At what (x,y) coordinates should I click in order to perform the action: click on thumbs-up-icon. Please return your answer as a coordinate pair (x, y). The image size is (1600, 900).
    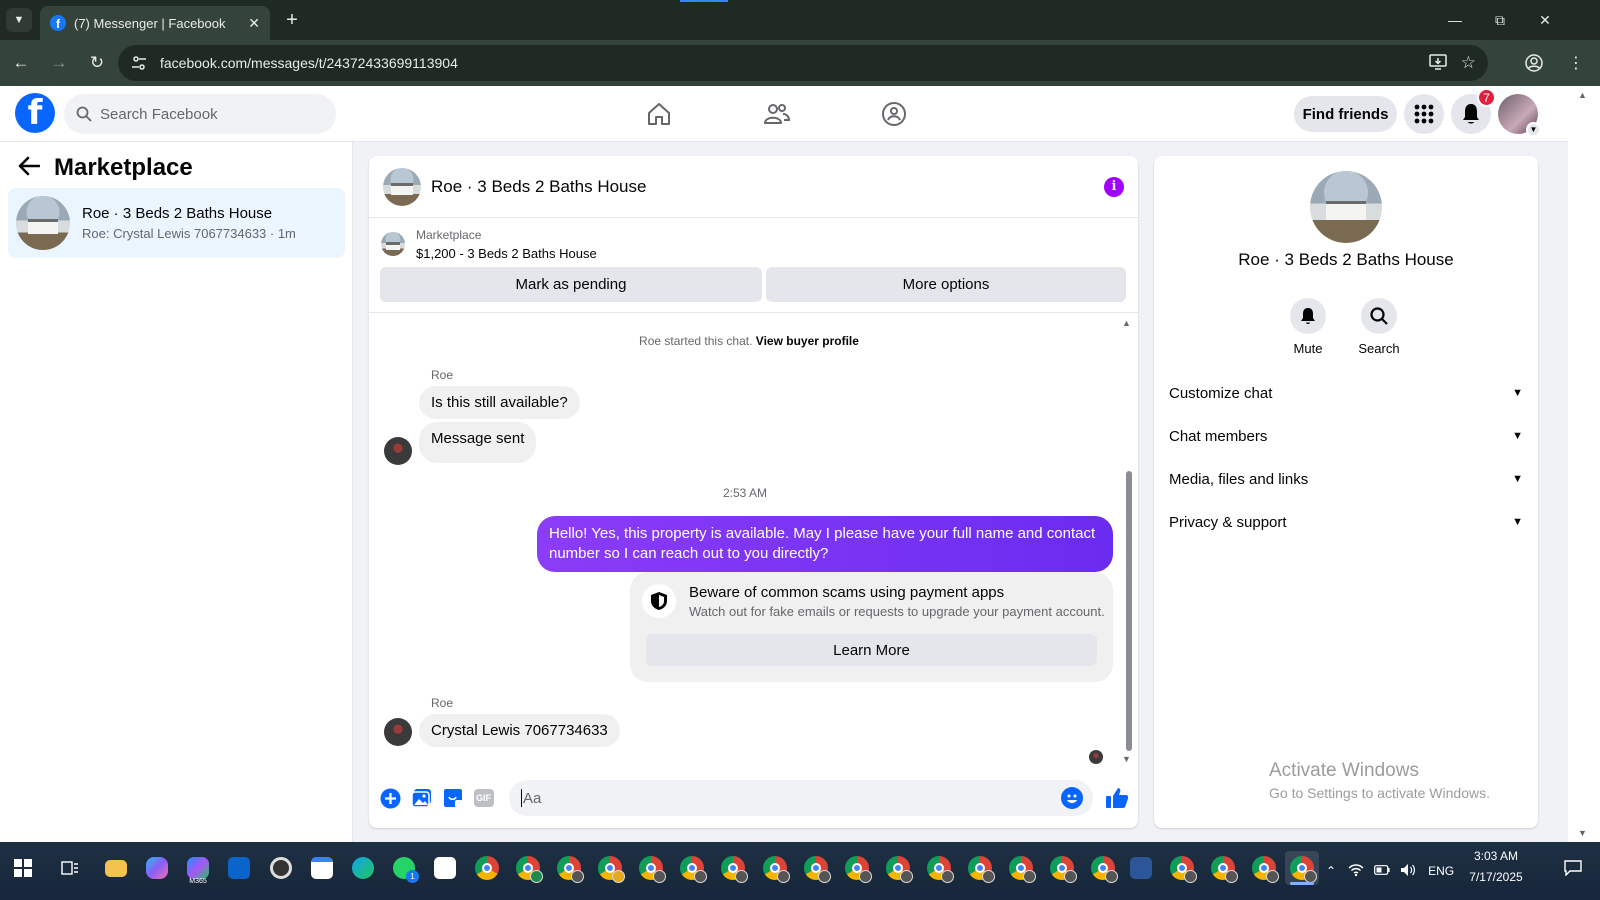
    Looking at the image, I should click on (1116, 798).